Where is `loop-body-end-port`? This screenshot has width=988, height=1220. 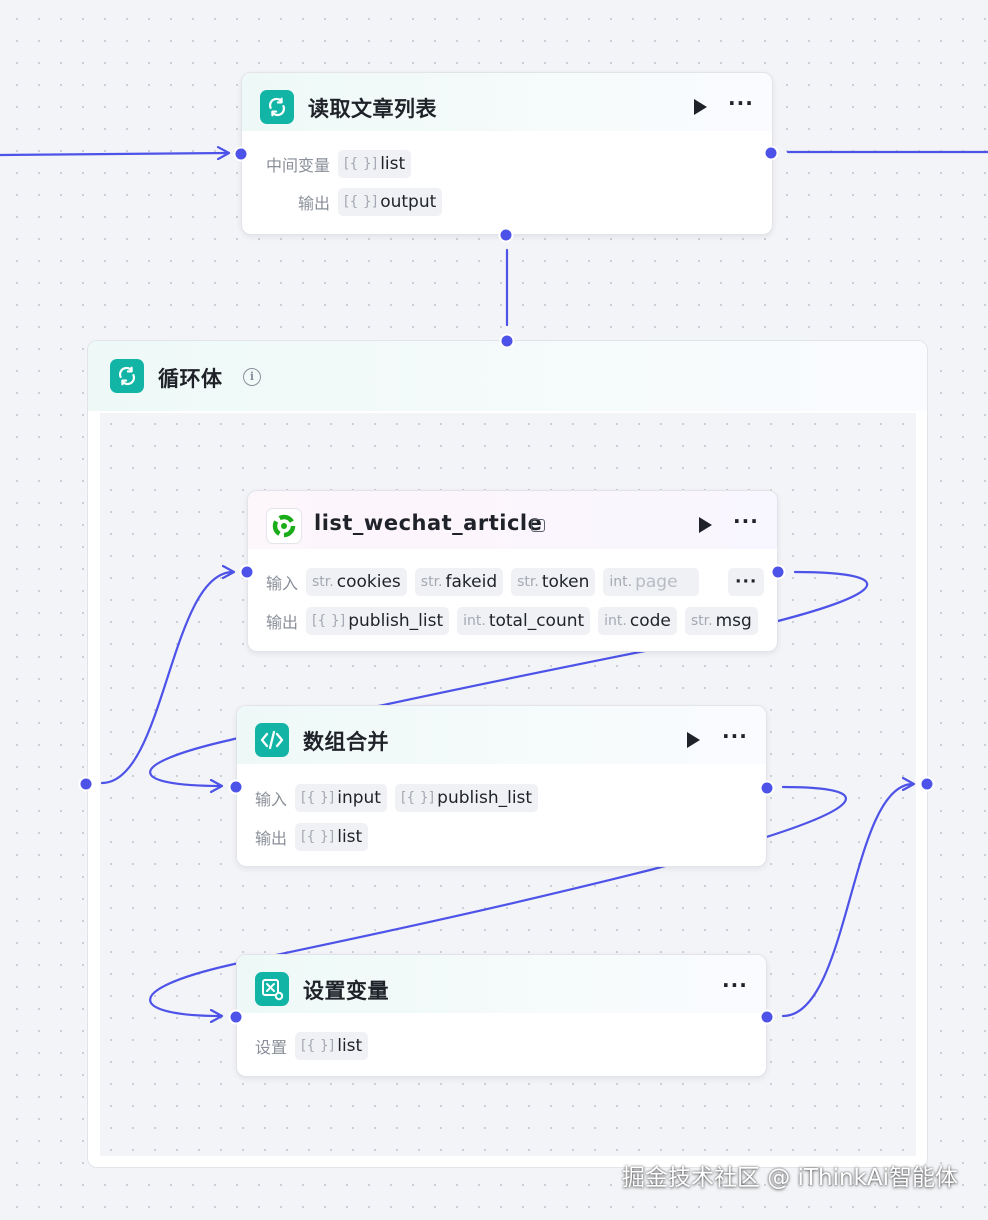 loop-body-end-port is located at coordinates (927, 784).